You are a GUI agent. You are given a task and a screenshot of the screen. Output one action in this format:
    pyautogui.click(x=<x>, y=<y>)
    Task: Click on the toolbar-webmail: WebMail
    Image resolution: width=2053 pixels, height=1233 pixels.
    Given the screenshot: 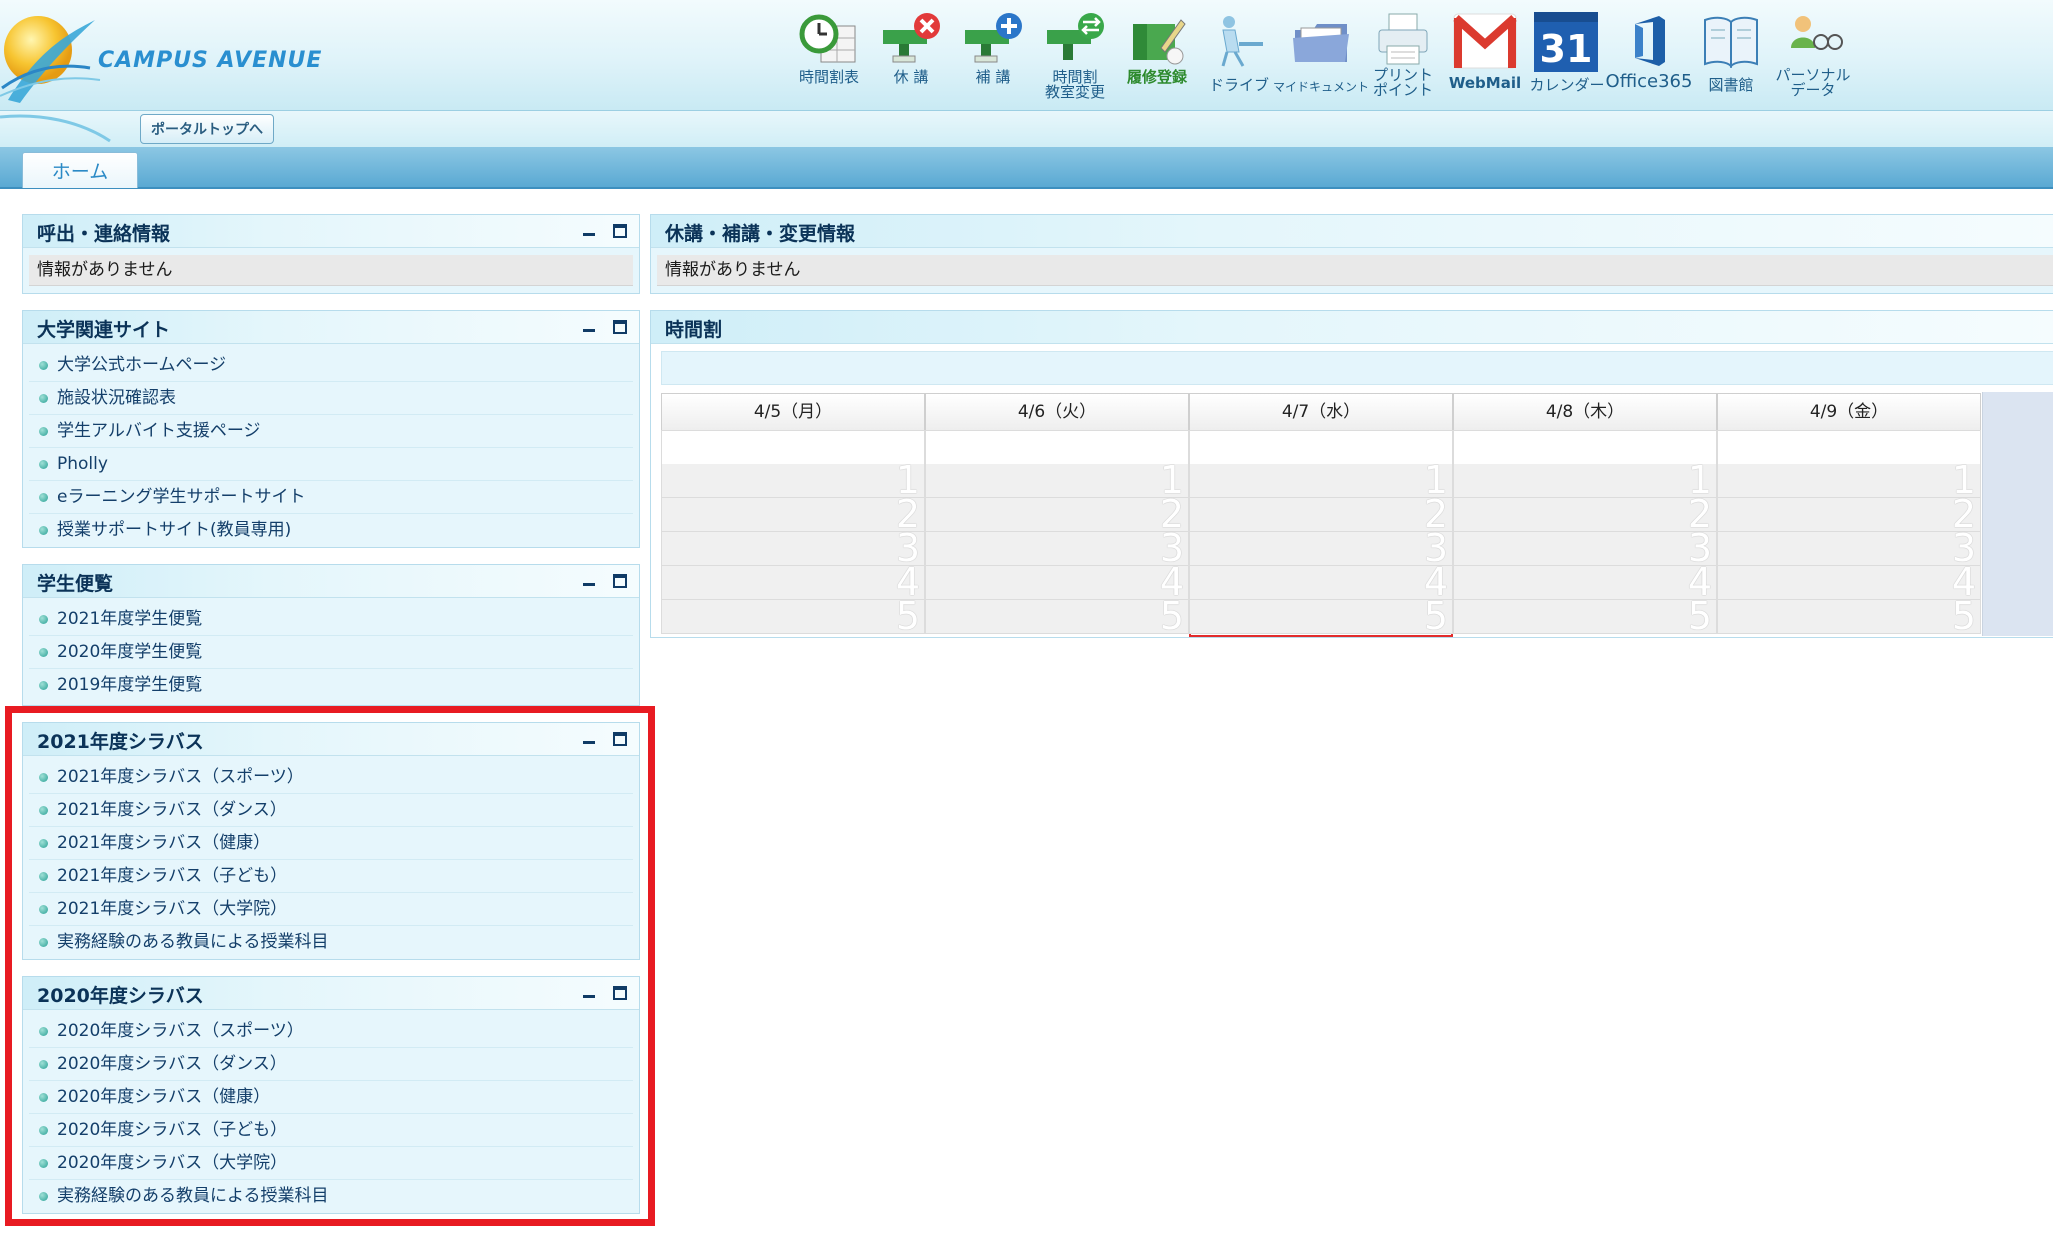 What is the action you would take?
    pyautogui.click(x=1485, y=56)
    